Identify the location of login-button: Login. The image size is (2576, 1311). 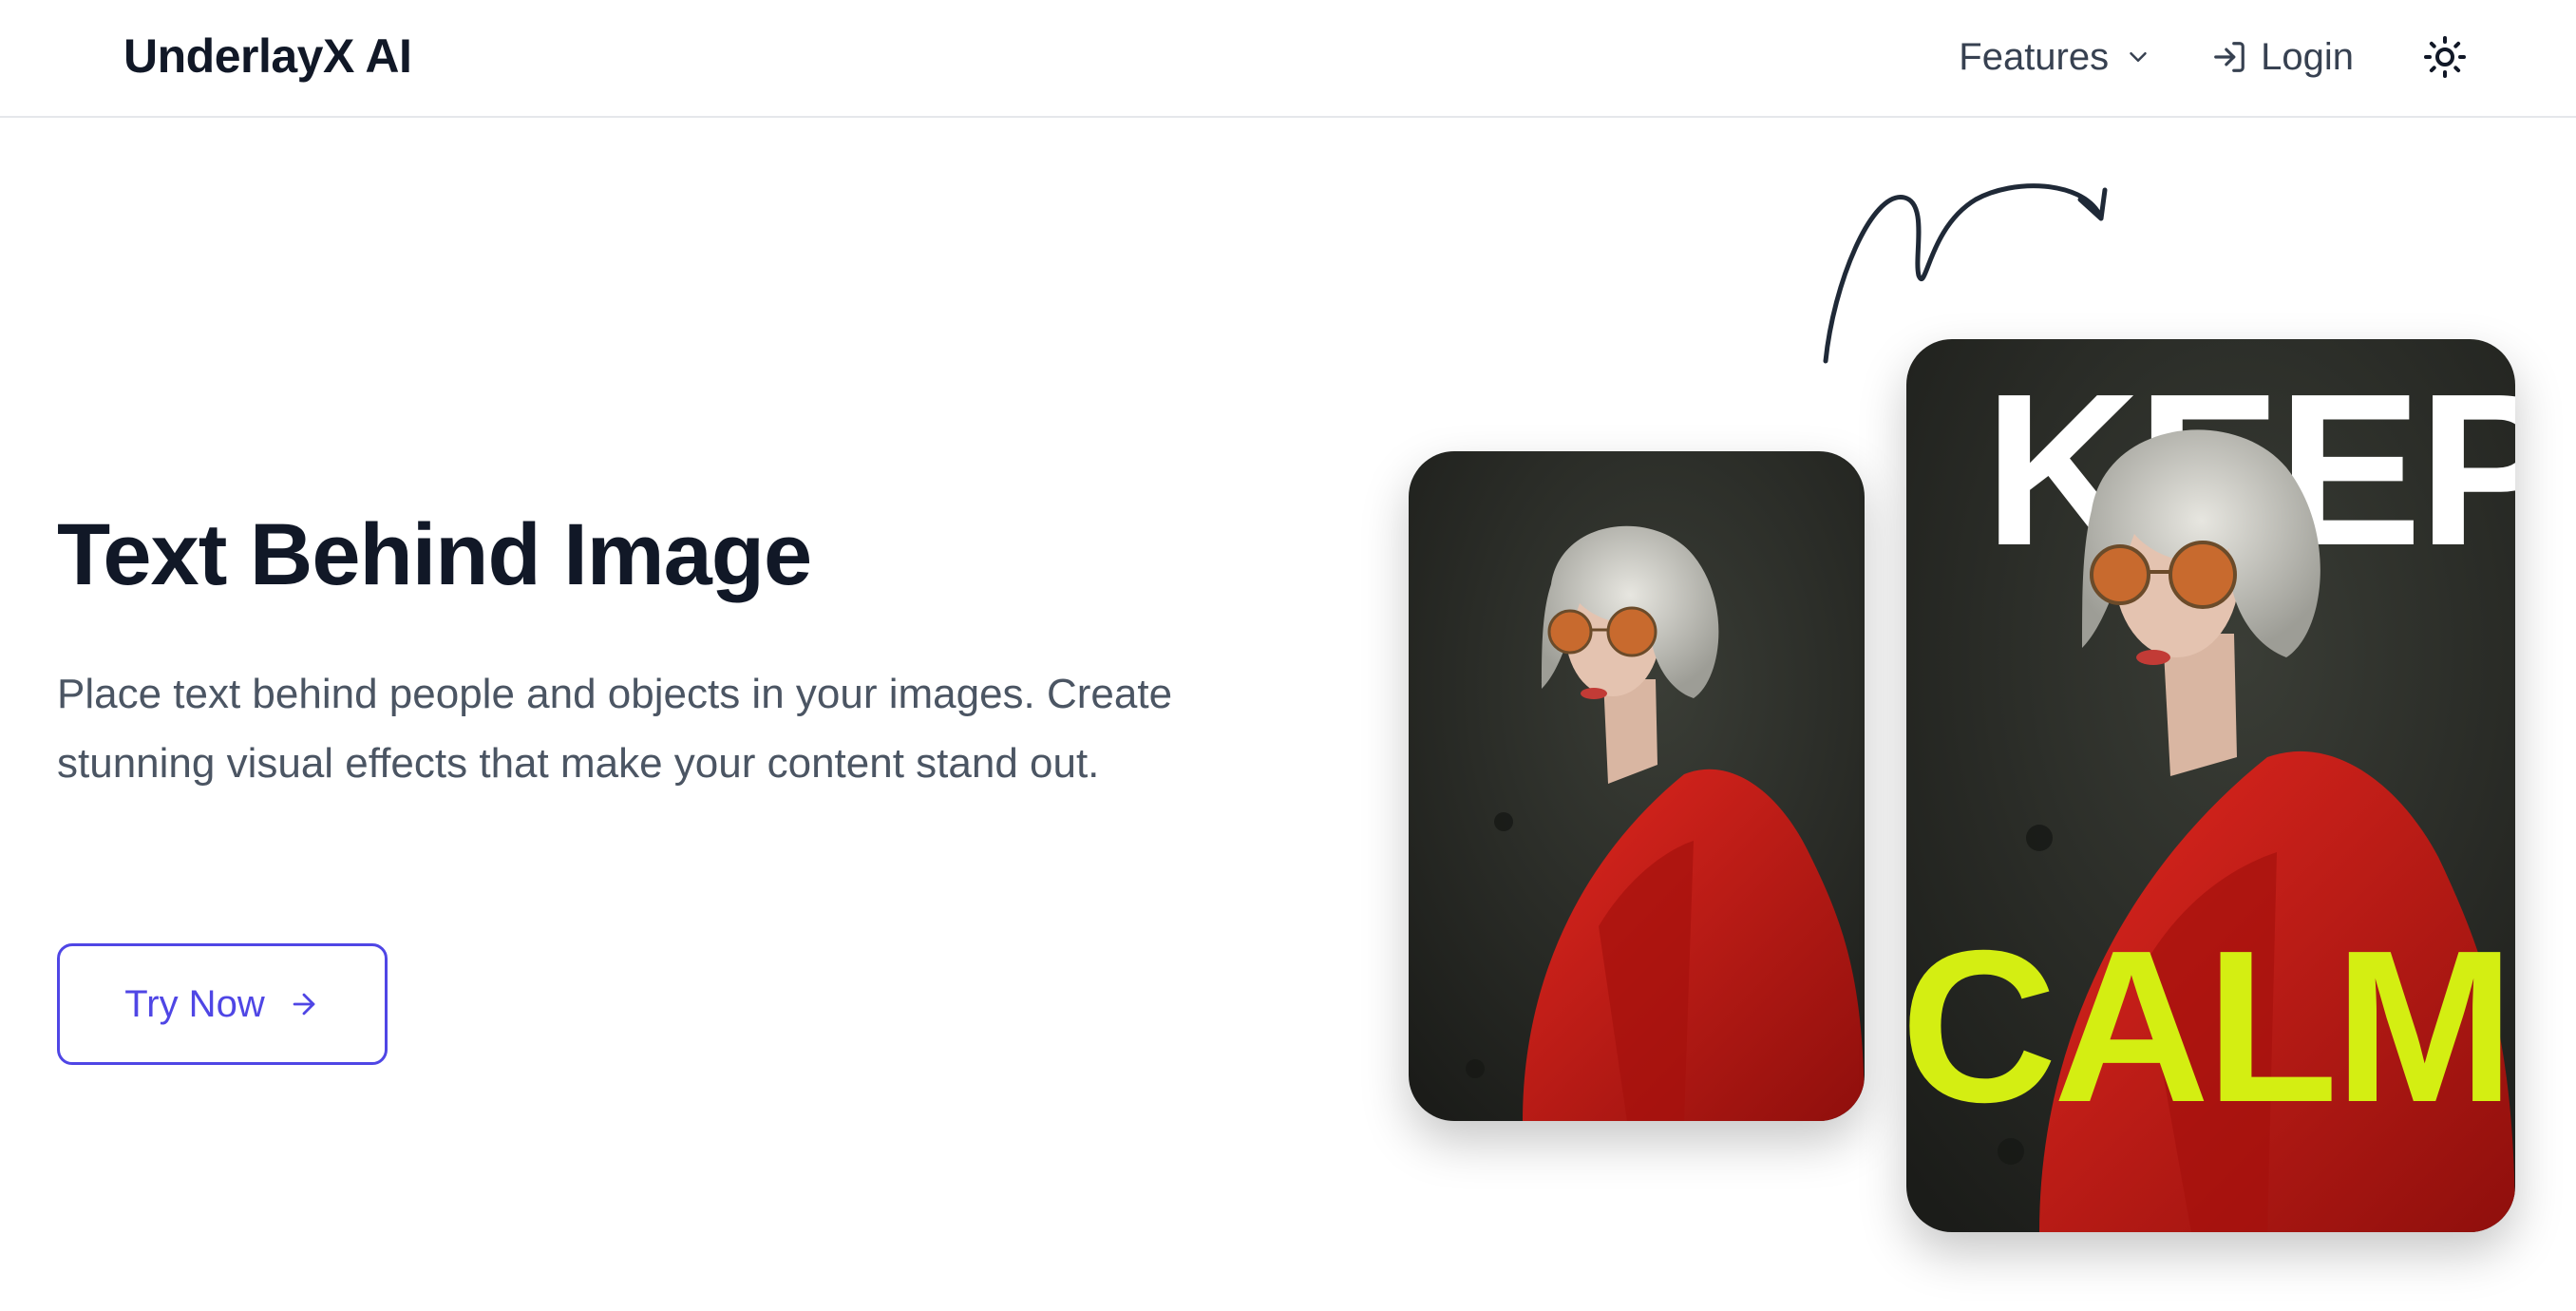
(2282, 57).